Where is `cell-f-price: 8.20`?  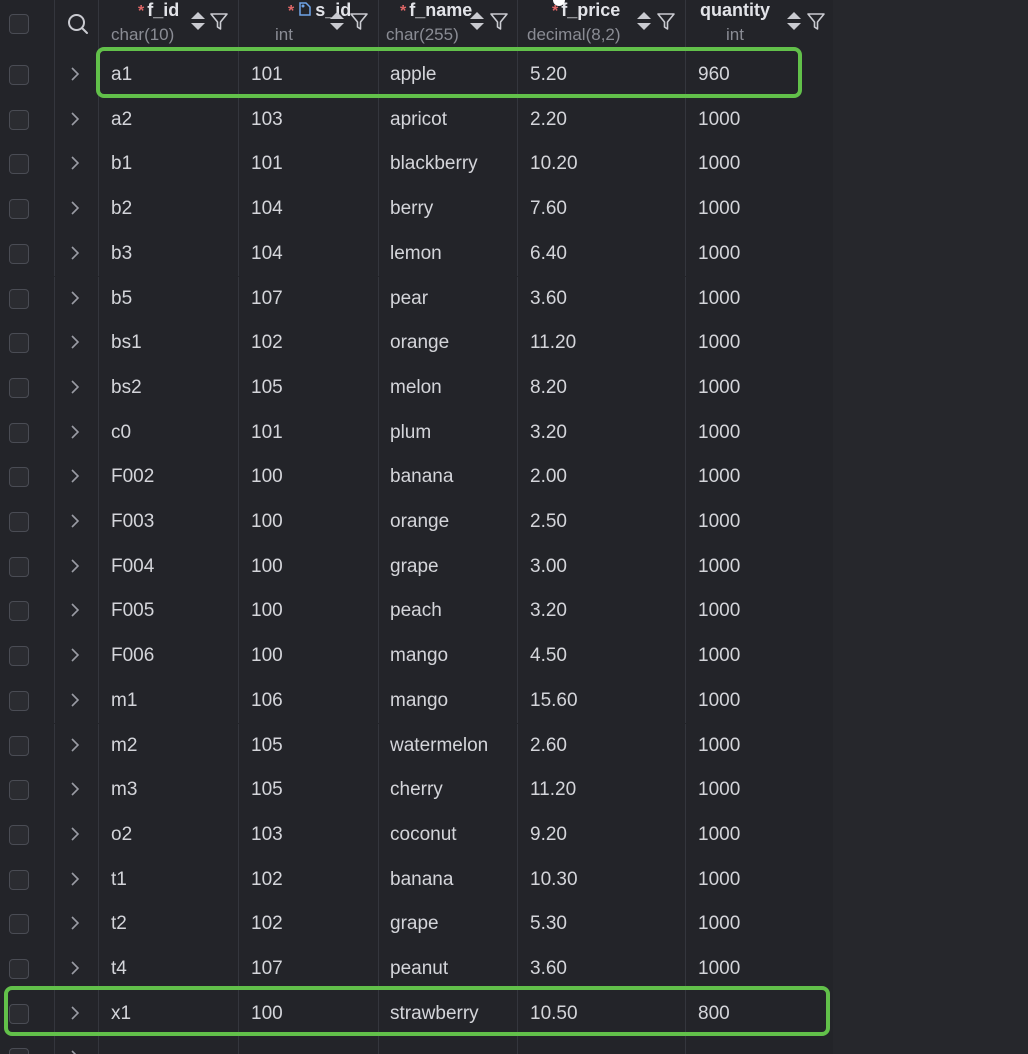
cell-f-price: 8.20 is located at coordinates (548, 388).